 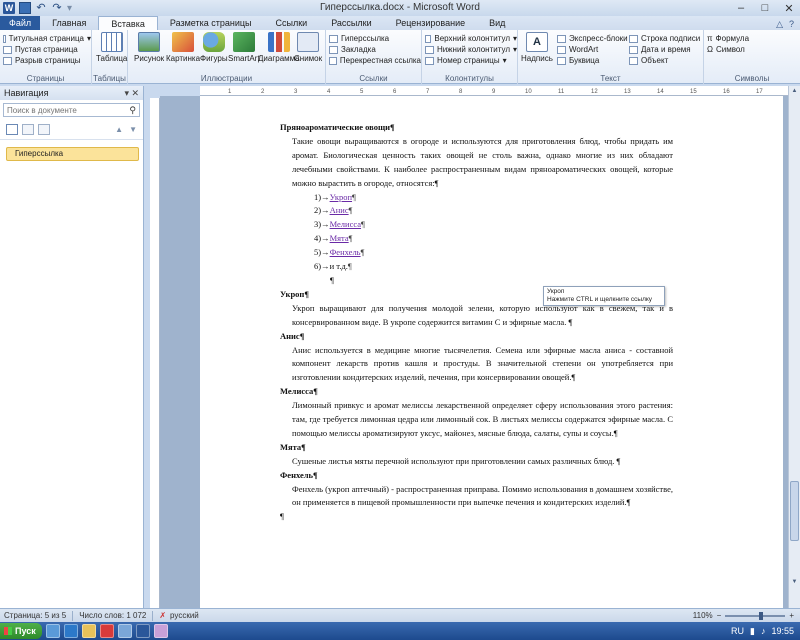 What do you see at coordinates (149, 47) in the screenshot?
I see `picture-button: Рисунок` at bounding box center [149, 47].